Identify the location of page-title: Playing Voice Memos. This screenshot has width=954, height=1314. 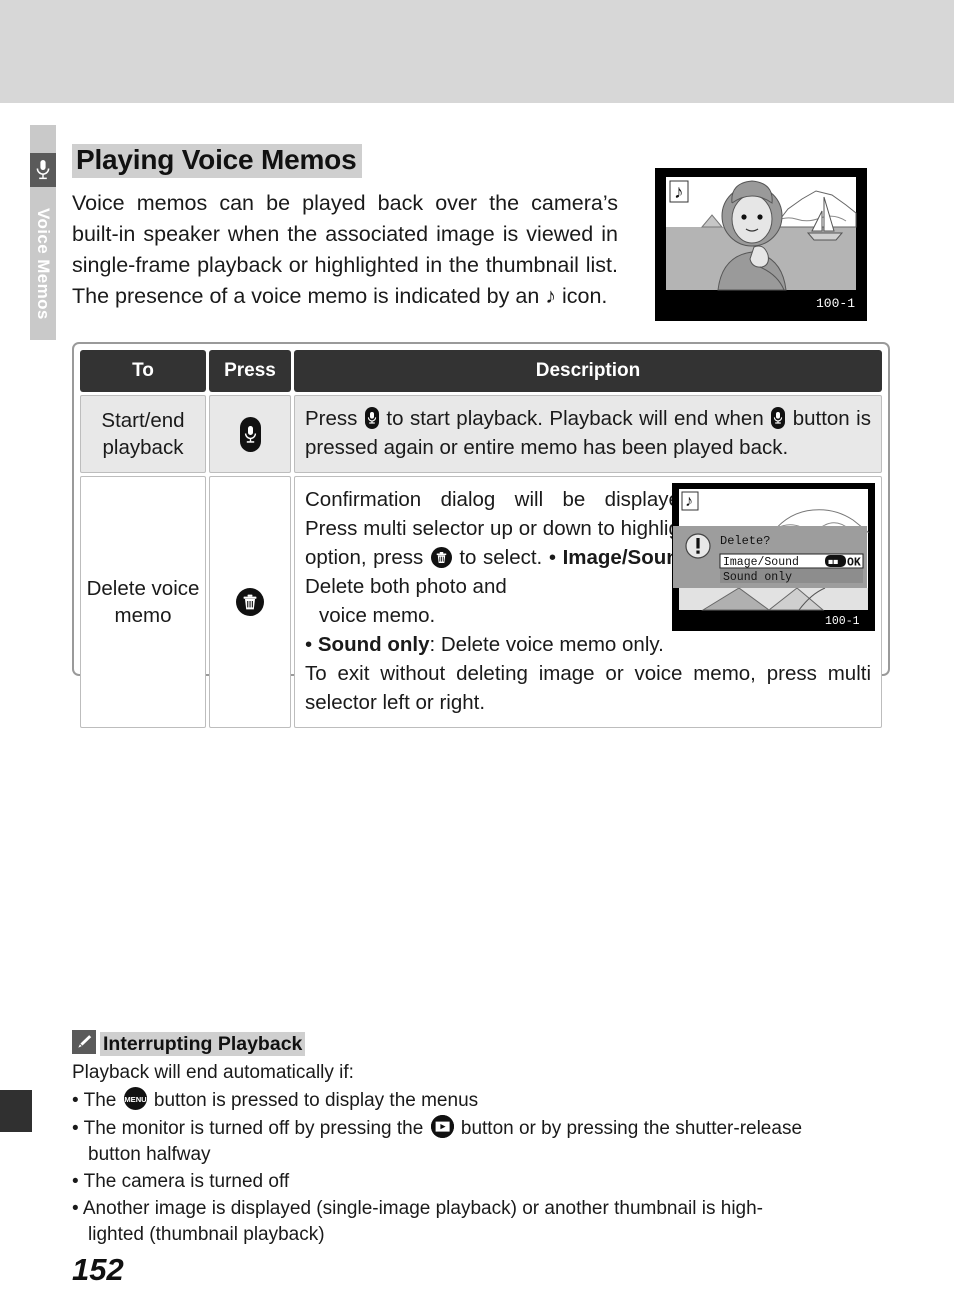
(217, 160).